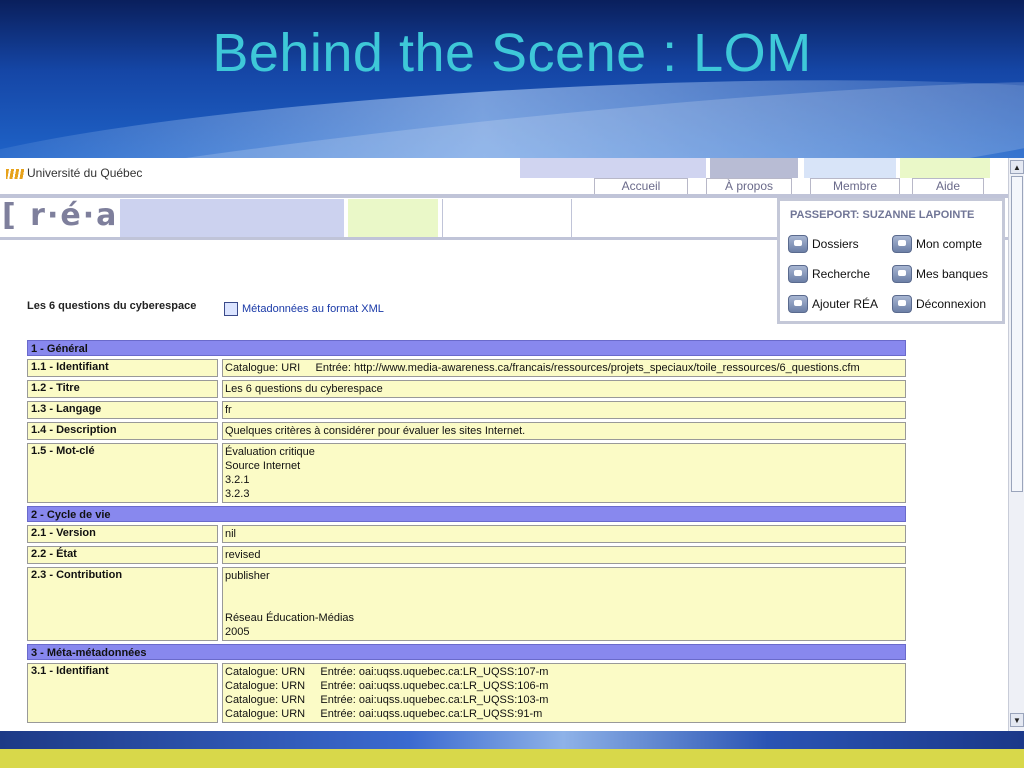 Image resolution: width=1024 pixels, height=768 pixels. What do you see at coordinates (564, 410) in the screenshot?
I see `lom-field-value: fr` at bounding box center [564, 410].